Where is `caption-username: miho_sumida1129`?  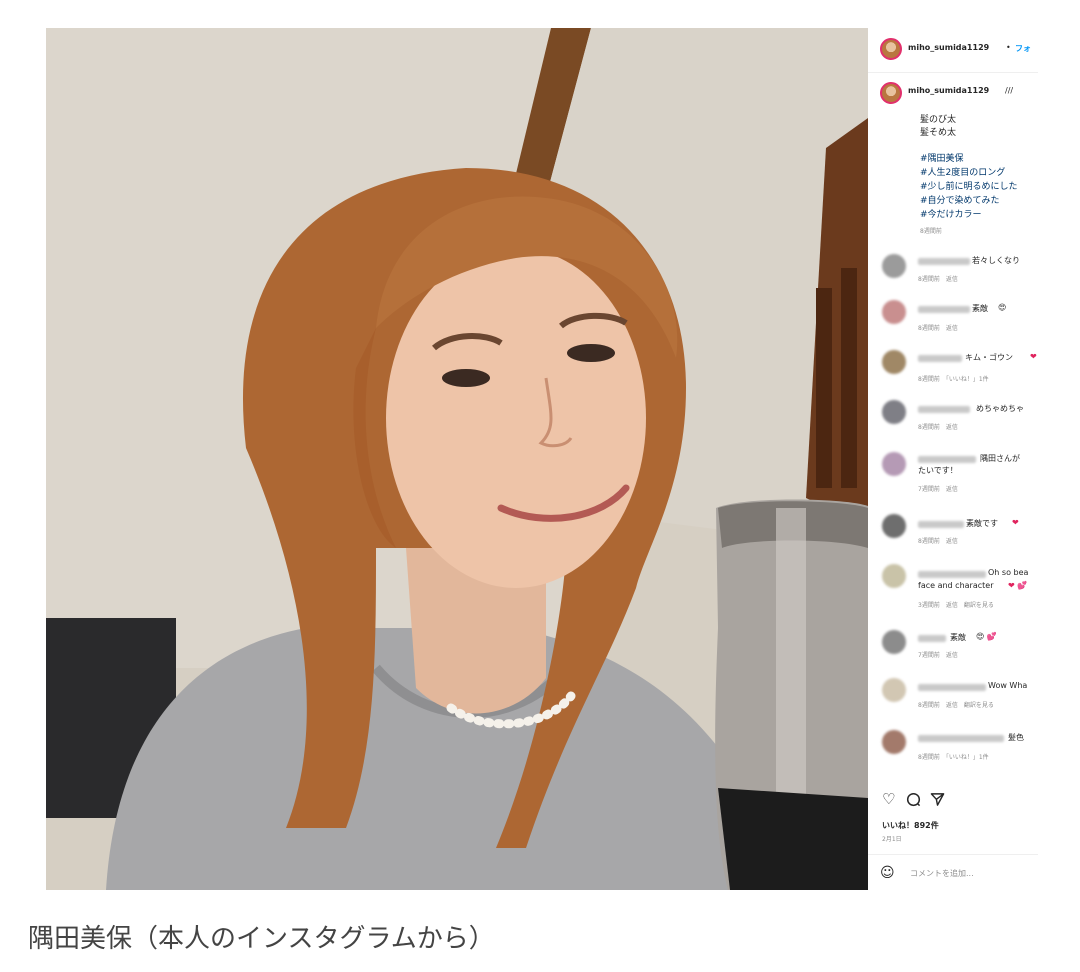 caption-username: miho_sumida1129 is located at coordinates (948, 90).